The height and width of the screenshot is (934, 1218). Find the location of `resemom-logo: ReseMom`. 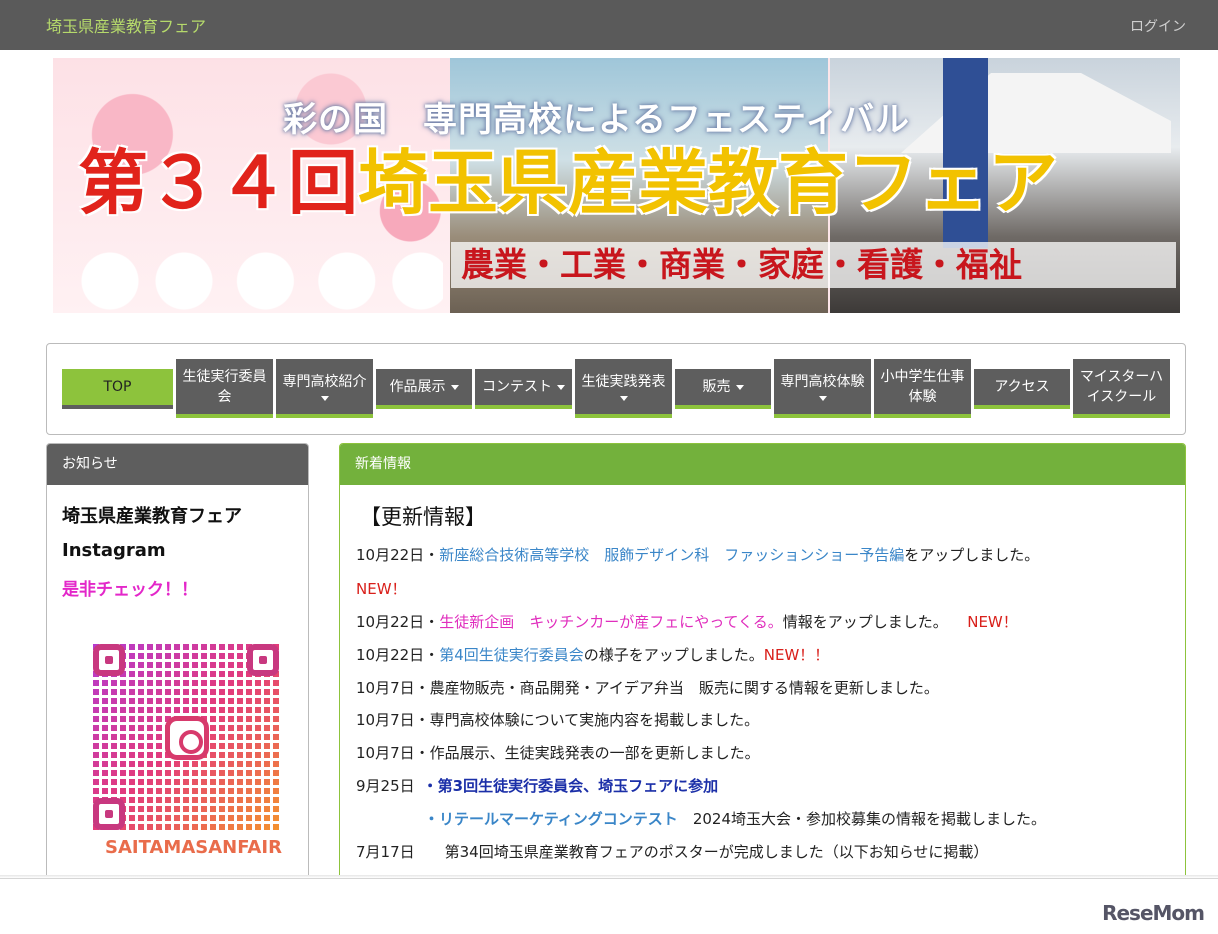

resemom-logo: ReseMom is located at coordinates (1153, 913).